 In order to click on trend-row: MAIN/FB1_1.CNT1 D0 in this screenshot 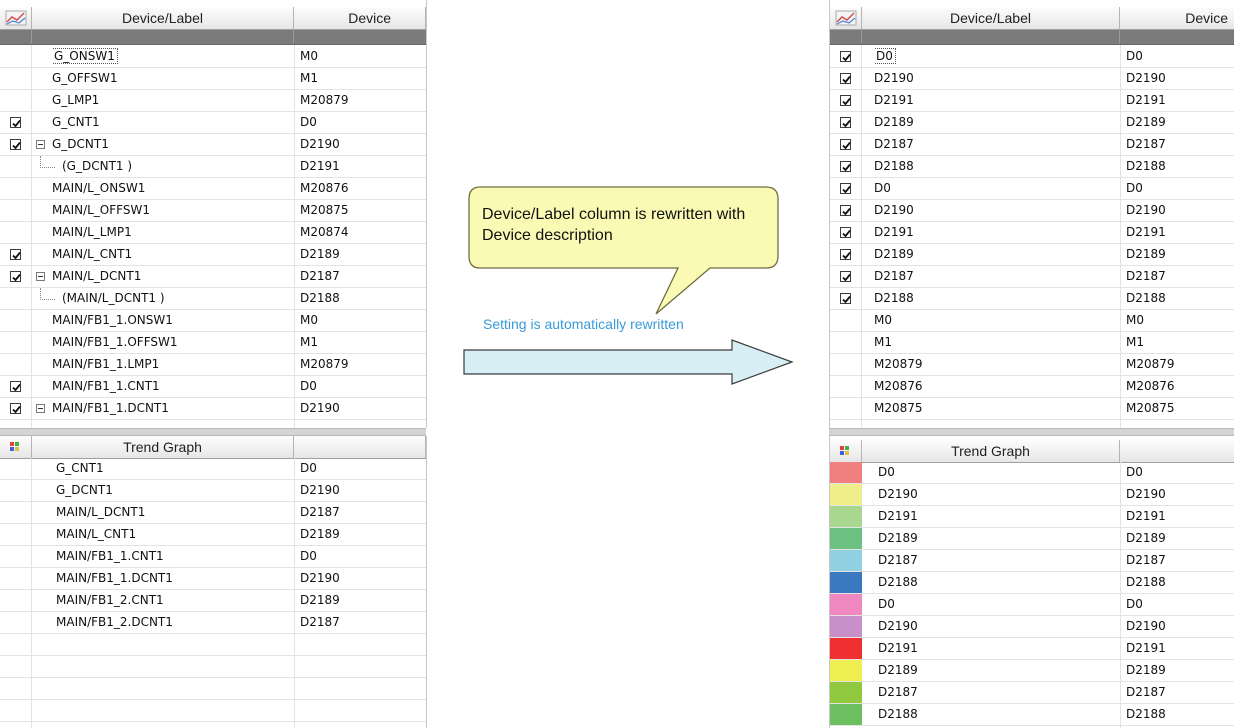, I will do `click(213, 557)`.